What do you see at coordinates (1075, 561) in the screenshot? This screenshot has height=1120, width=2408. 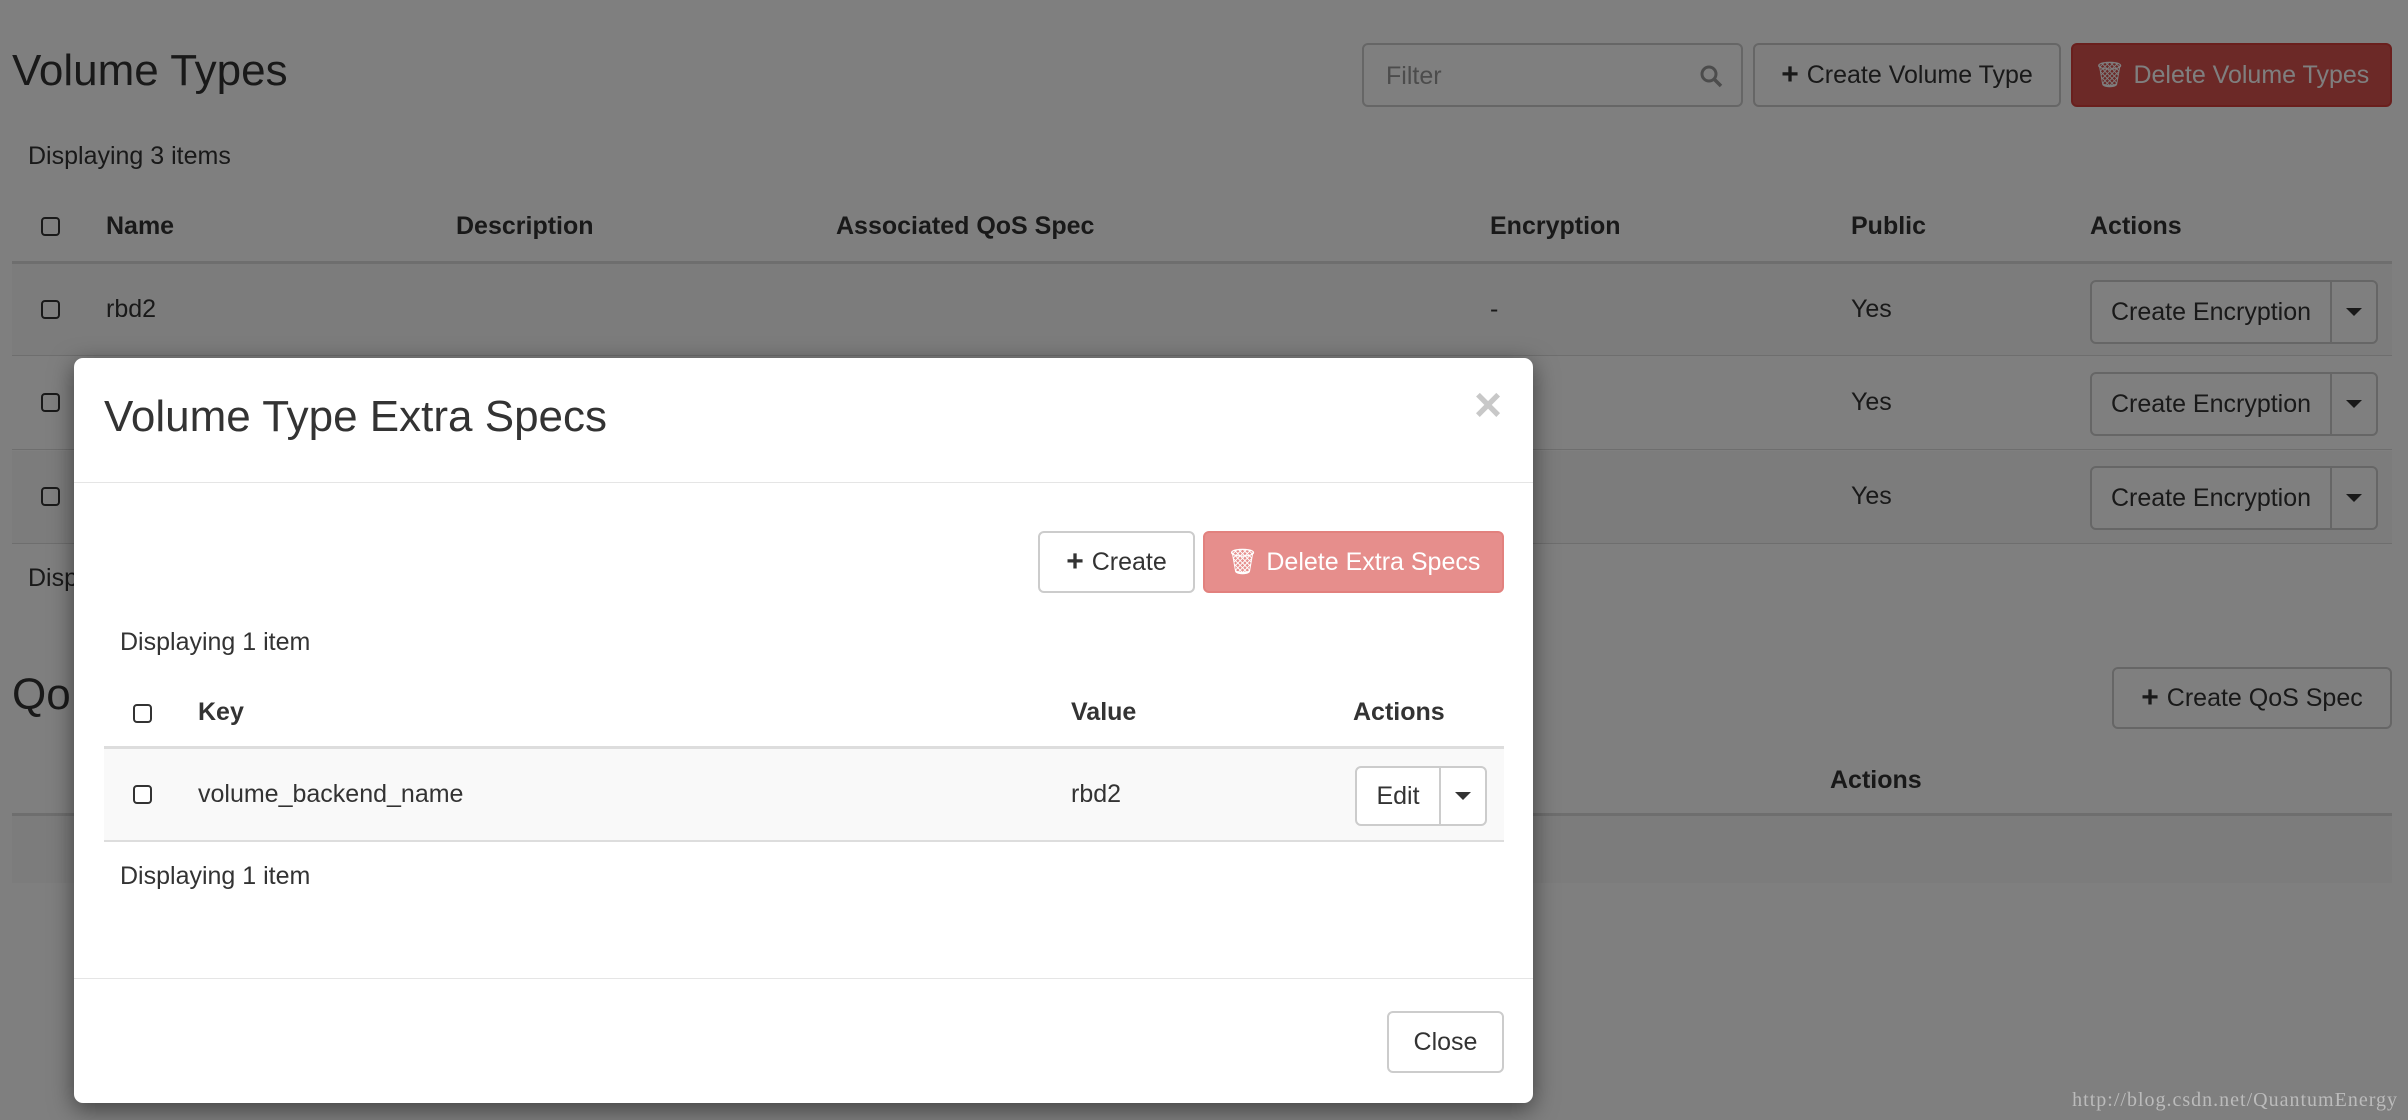 I see `plus-icon: +` at bounding box center [1075, 561].